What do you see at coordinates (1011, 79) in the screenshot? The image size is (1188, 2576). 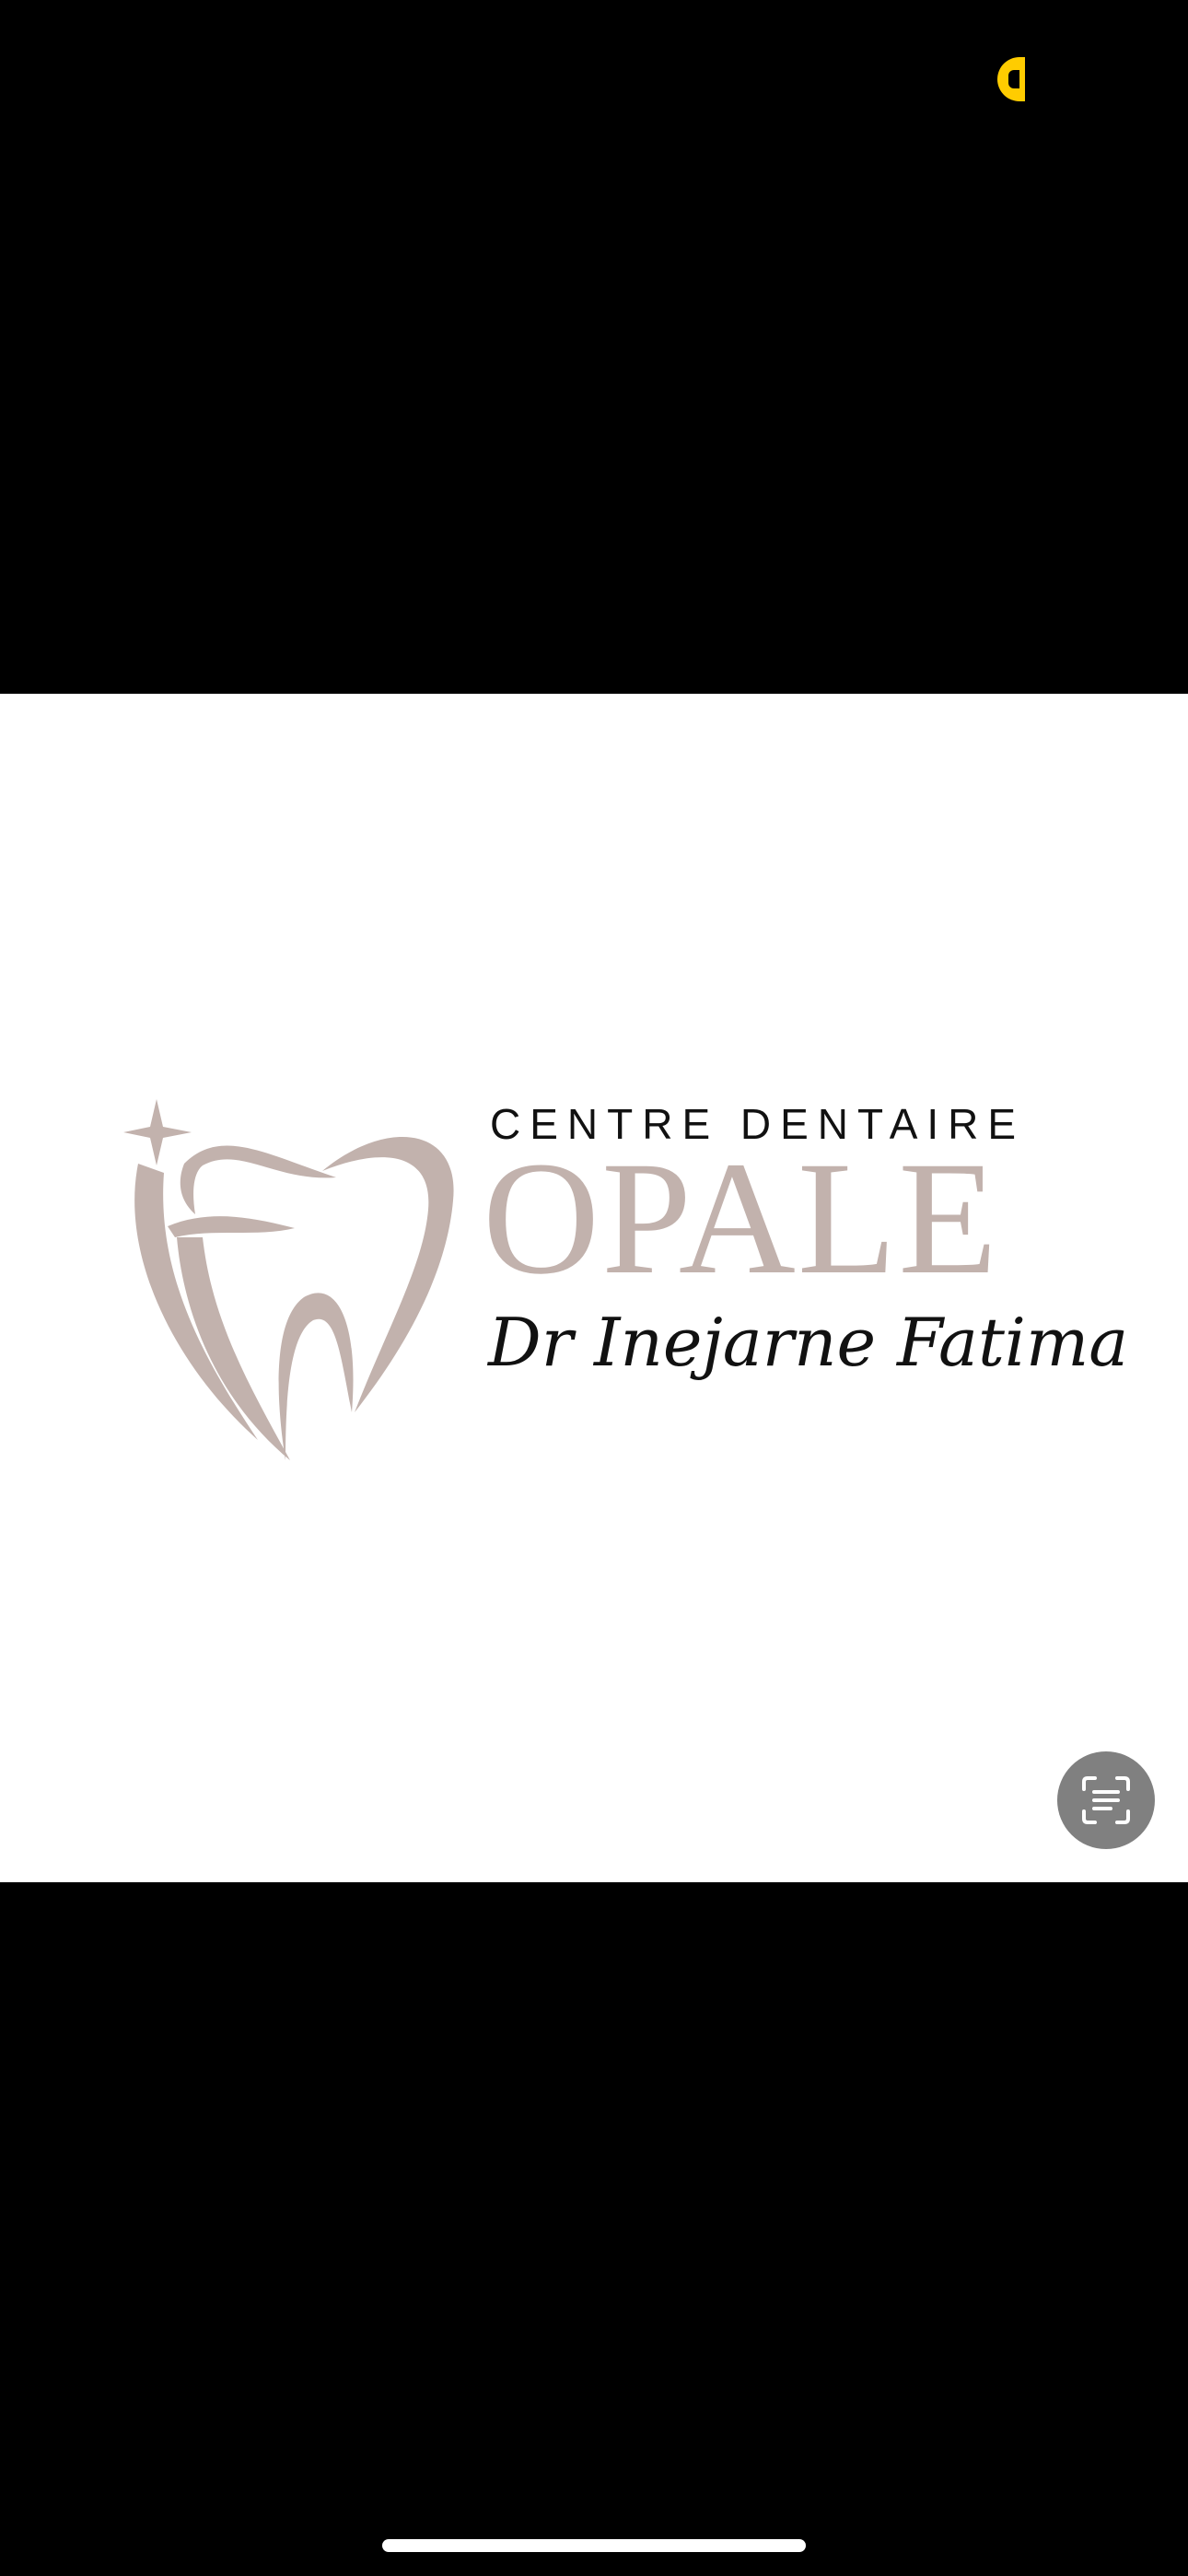 I see `recording-indicator-icon` at bounding box center [1011, 79].